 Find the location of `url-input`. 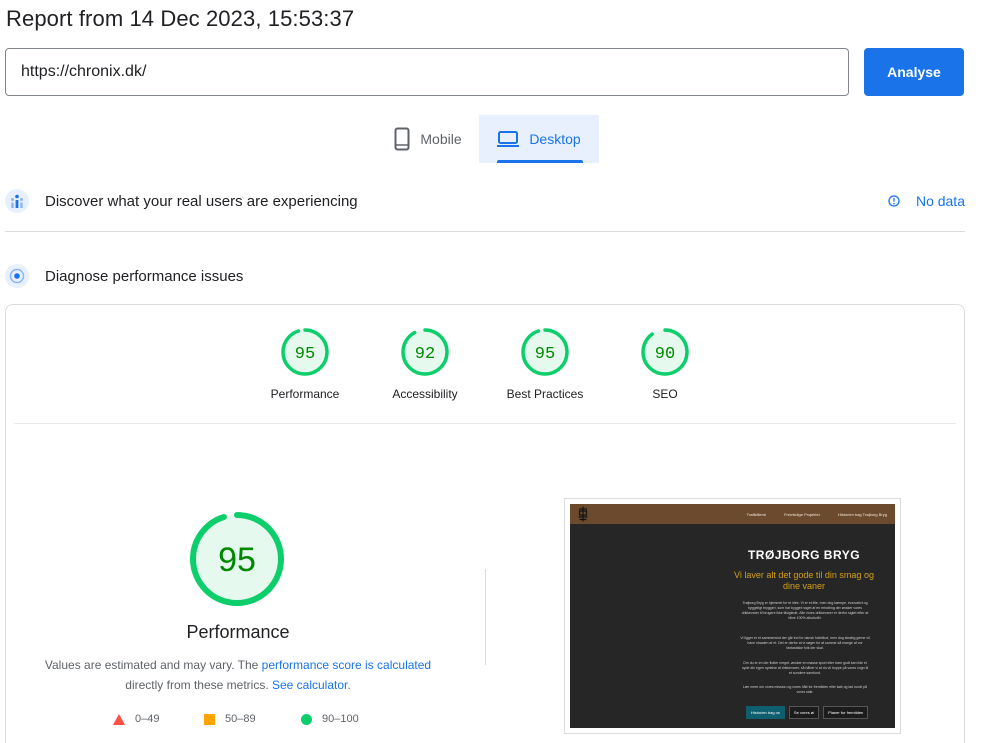

url-input is located at coordinates (427, 72).